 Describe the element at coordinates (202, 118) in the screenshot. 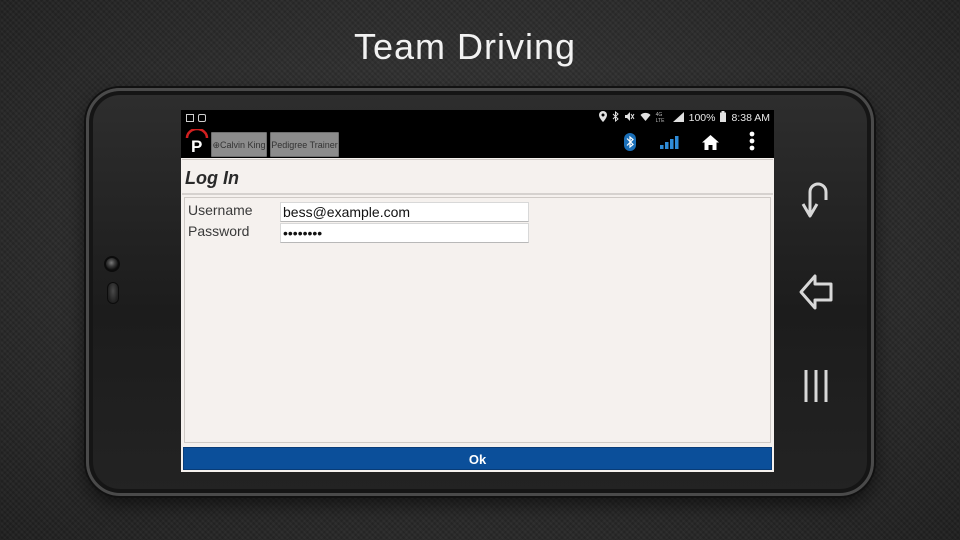

I see `screenshot-icon` at that location.